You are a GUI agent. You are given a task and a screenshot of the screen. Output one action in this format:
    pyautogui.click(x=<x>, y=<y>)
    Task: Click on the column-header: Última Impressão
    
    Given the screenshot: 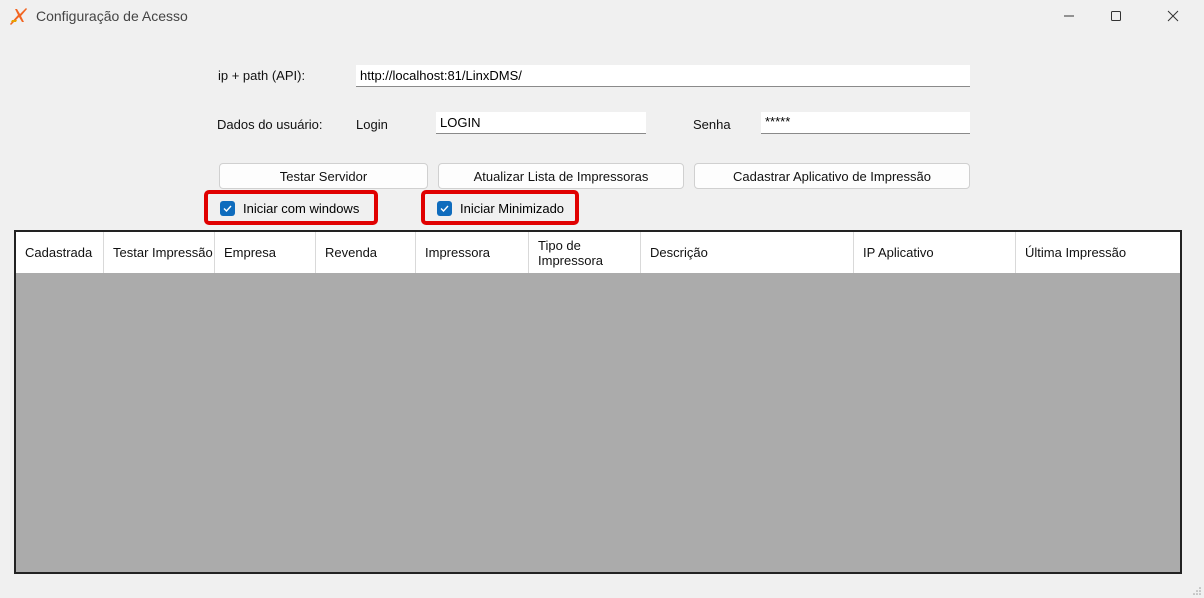 What is the action you would take?
    pyautogui.click(x=1098, y=252)
    